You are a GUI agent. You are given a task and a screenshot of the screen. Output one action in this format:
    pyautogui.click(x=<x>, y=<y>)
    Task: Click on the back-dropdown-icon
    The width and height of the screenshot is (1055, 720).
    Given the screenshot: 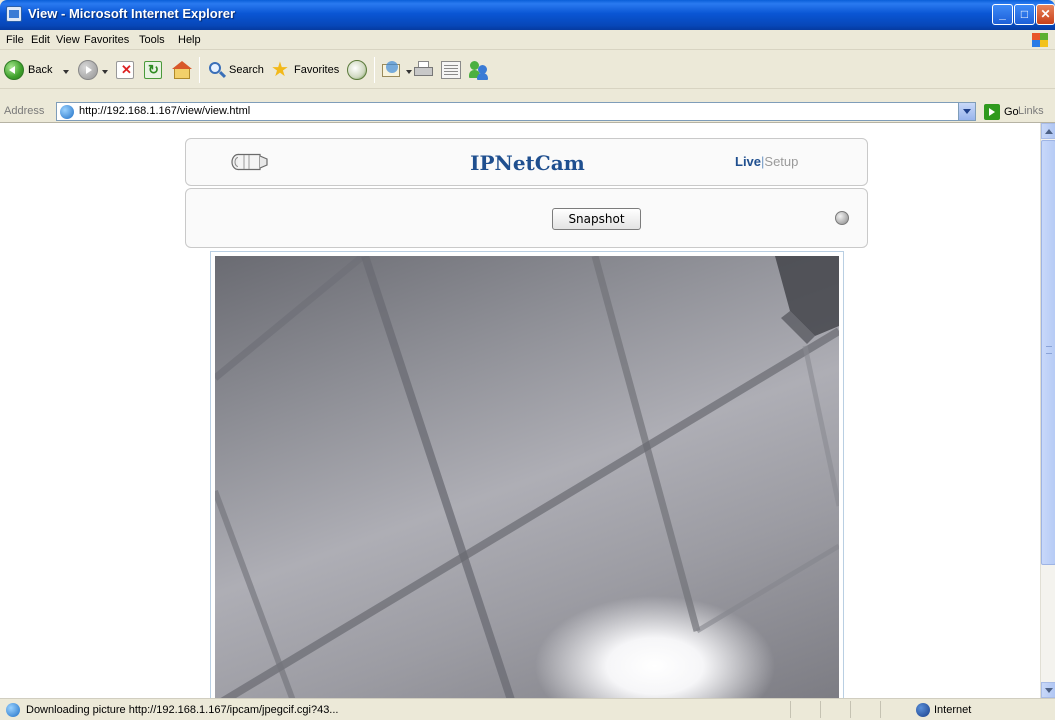 What is the action you would take?
    pyautogui.click(x=66, y=72)
    